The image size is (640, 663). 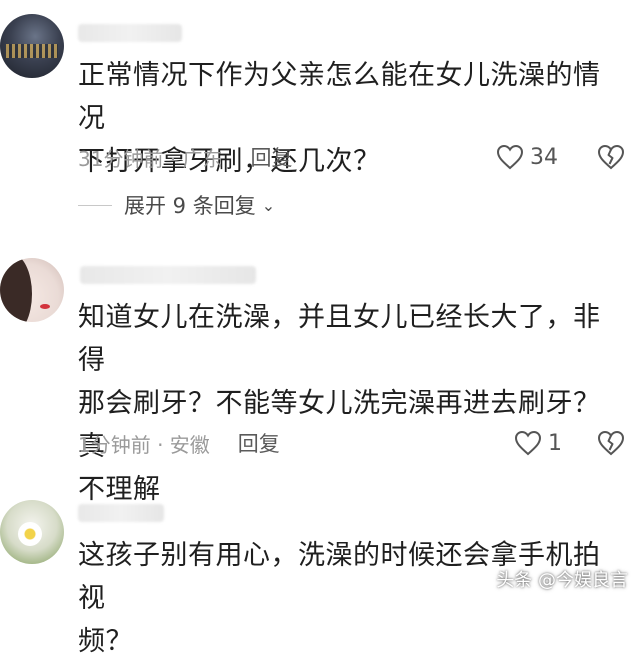 What do you see at coordinates (121, 513) in the screenshot?
I see `username-blurred` at bounding box center [121, 513].